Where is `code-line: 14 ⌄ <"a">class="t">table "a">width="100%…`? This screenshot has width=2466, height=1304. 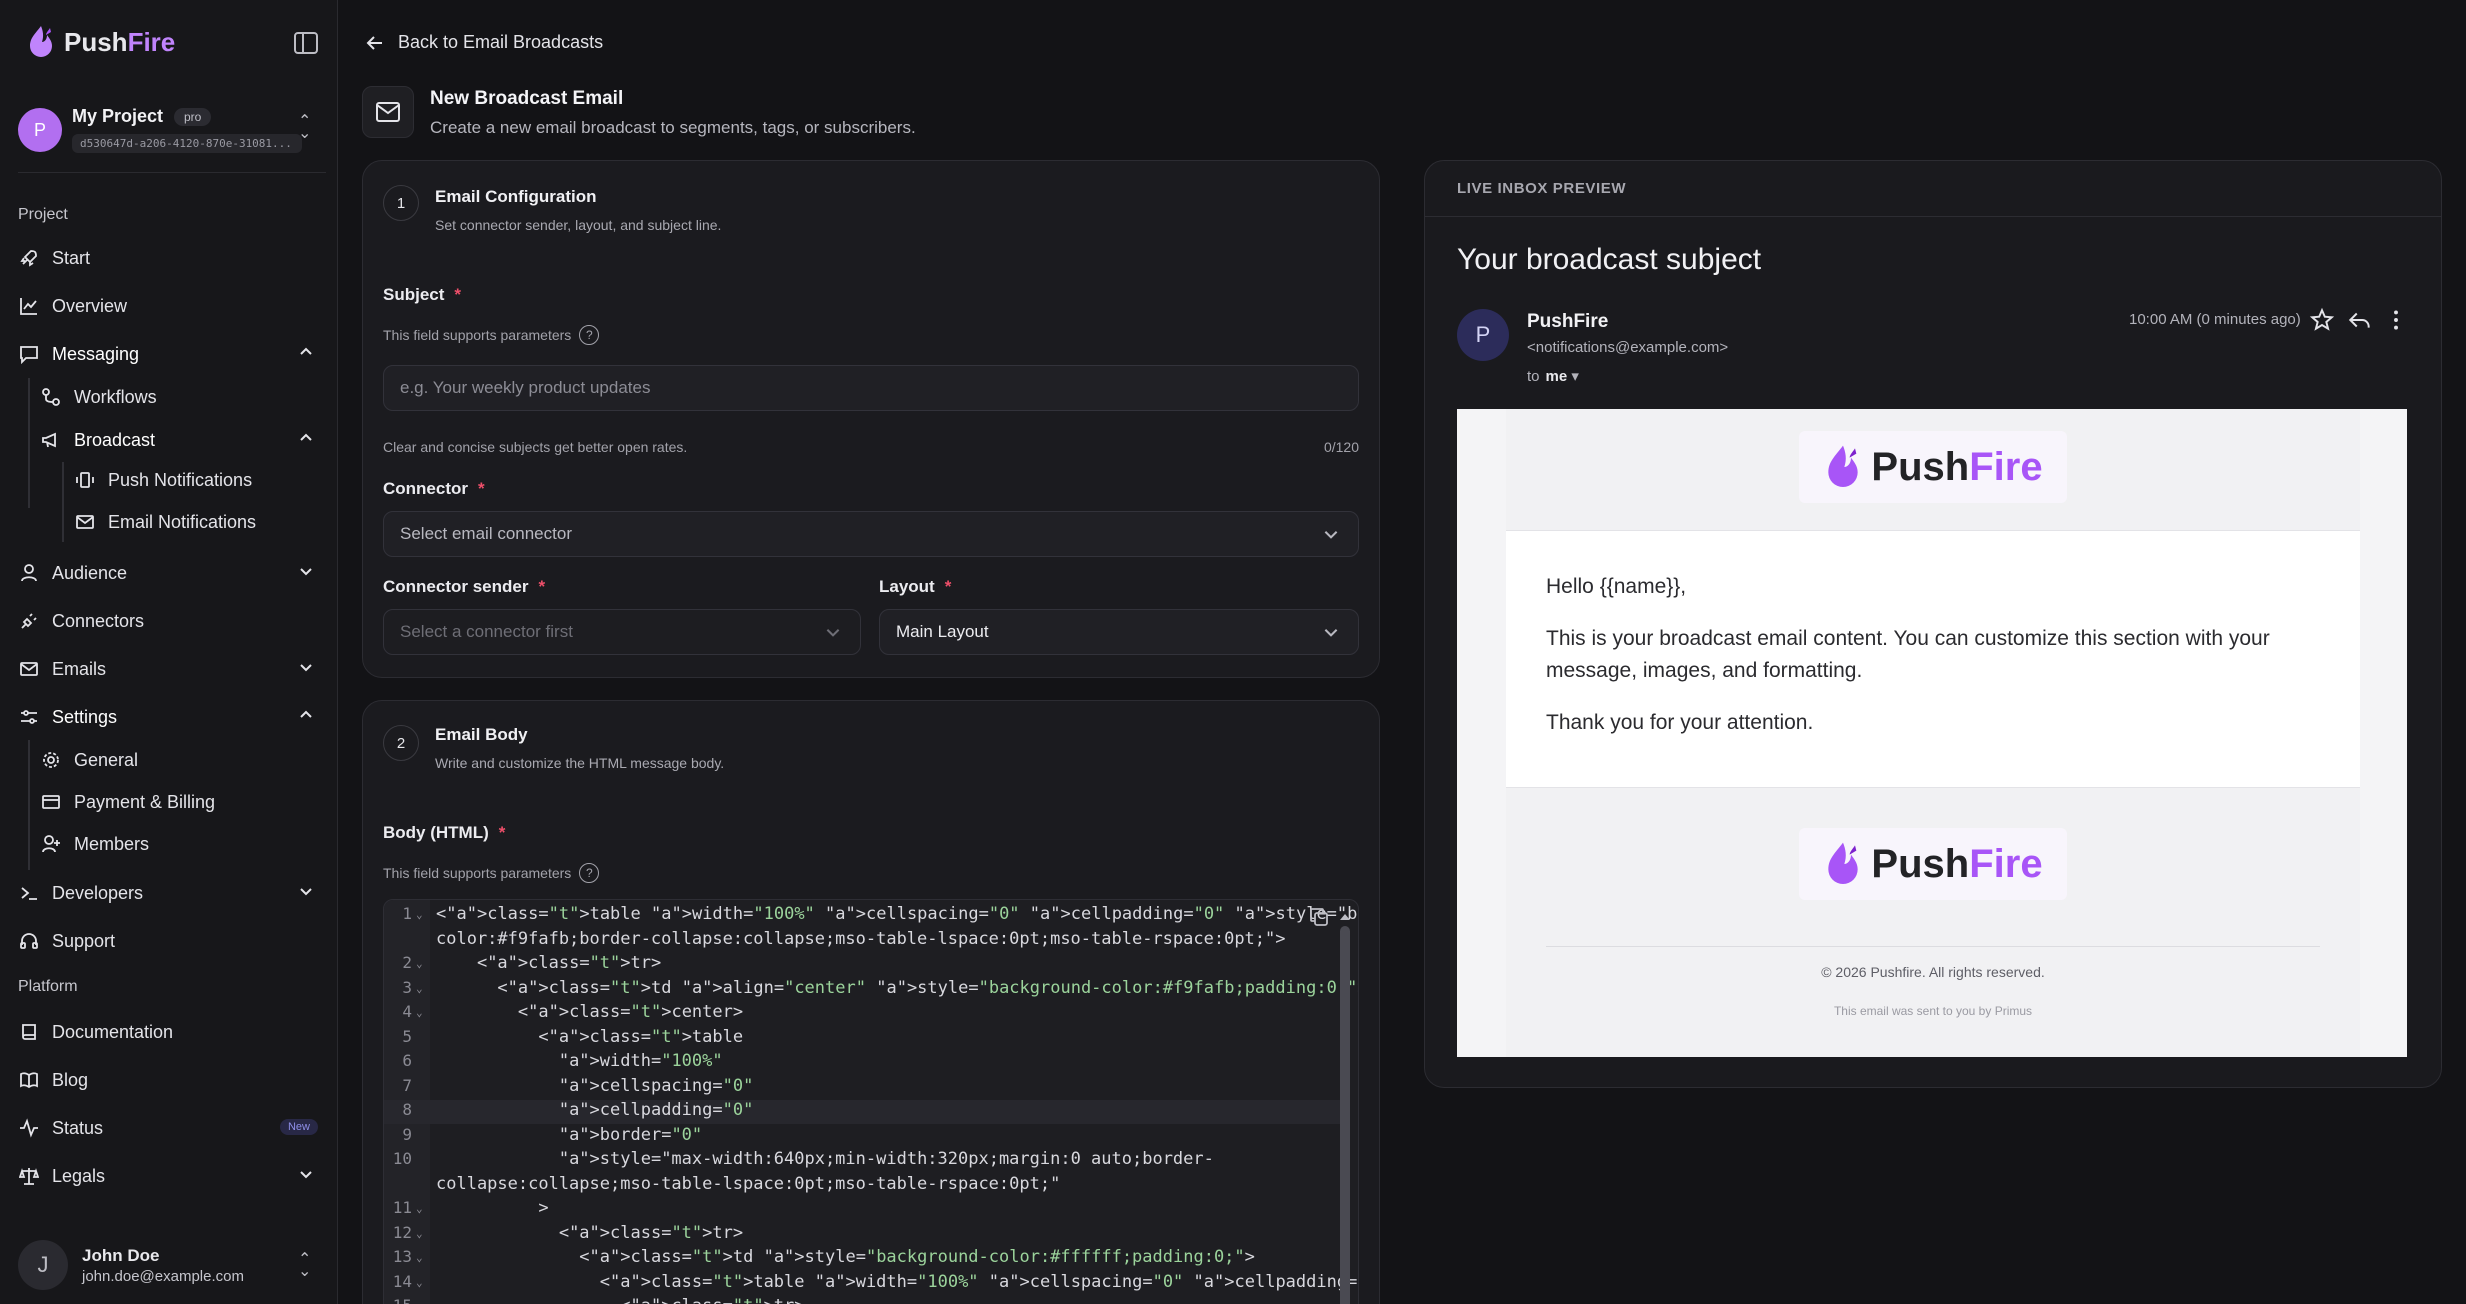
code-line: 14 ⌄ <"a">class="t">table "a">width="100%… is located at coordinates (871, 1284).